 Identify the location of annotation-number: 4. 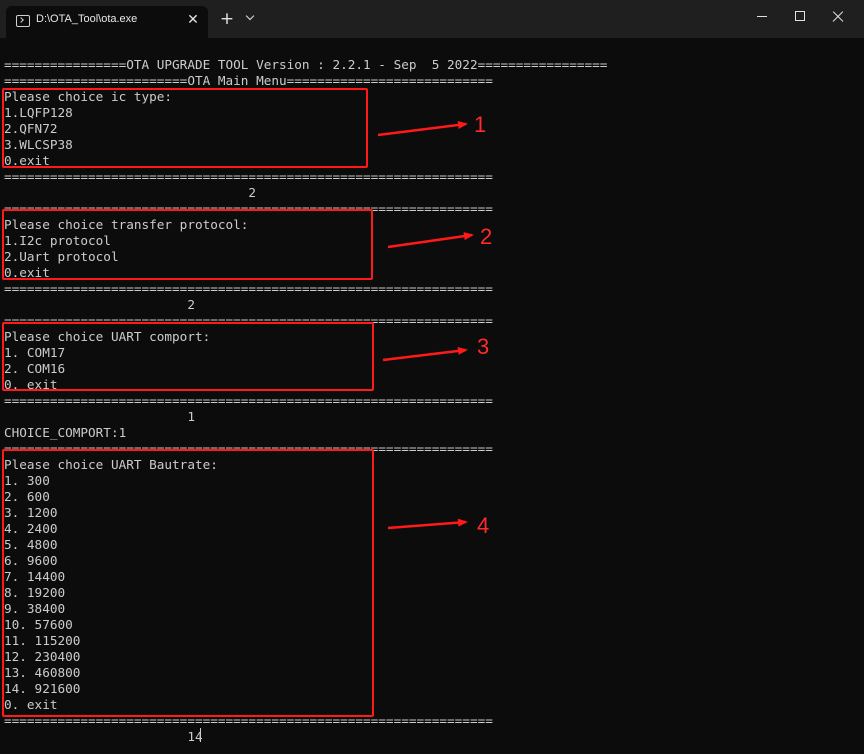
(483, 525).